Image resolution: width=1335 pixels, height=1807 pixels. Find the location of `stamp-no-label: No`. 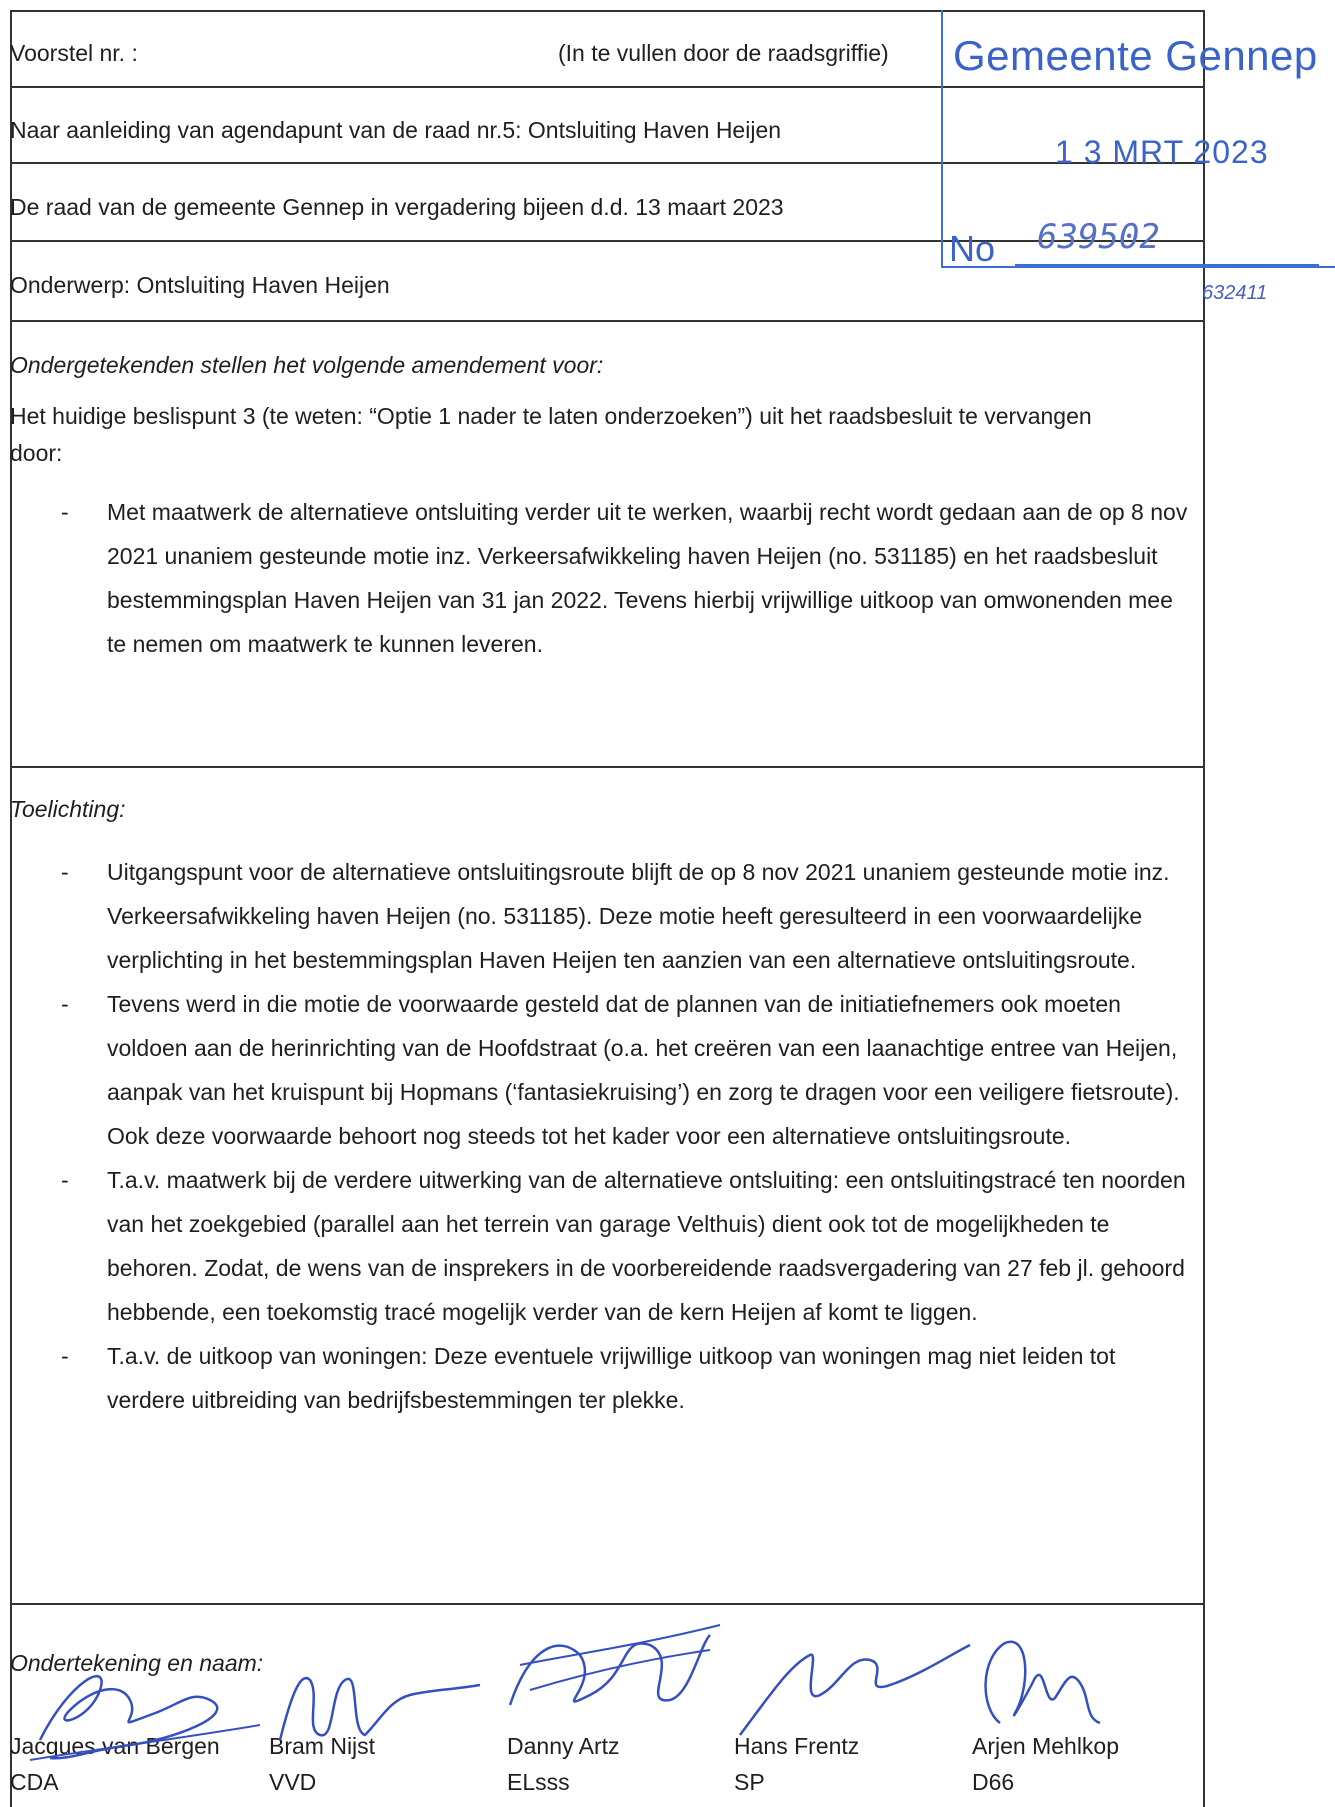

stamp-no-label: No is located at coordinates (972, 248).